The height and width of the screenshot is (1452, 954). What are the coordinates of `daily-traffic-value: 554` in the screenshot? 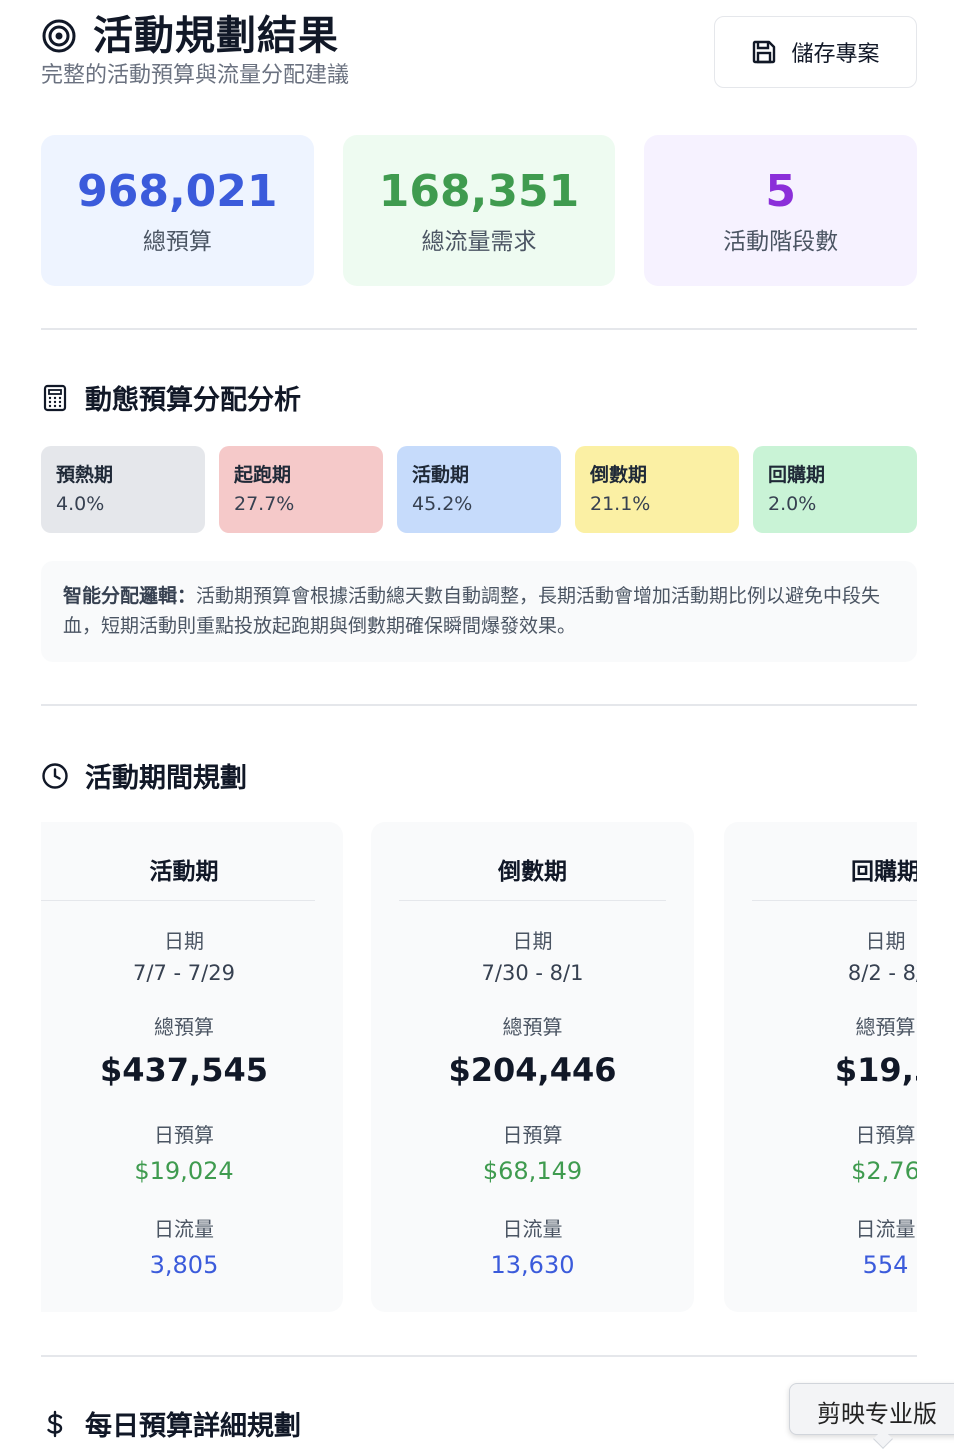 It's located at (885, 1265).